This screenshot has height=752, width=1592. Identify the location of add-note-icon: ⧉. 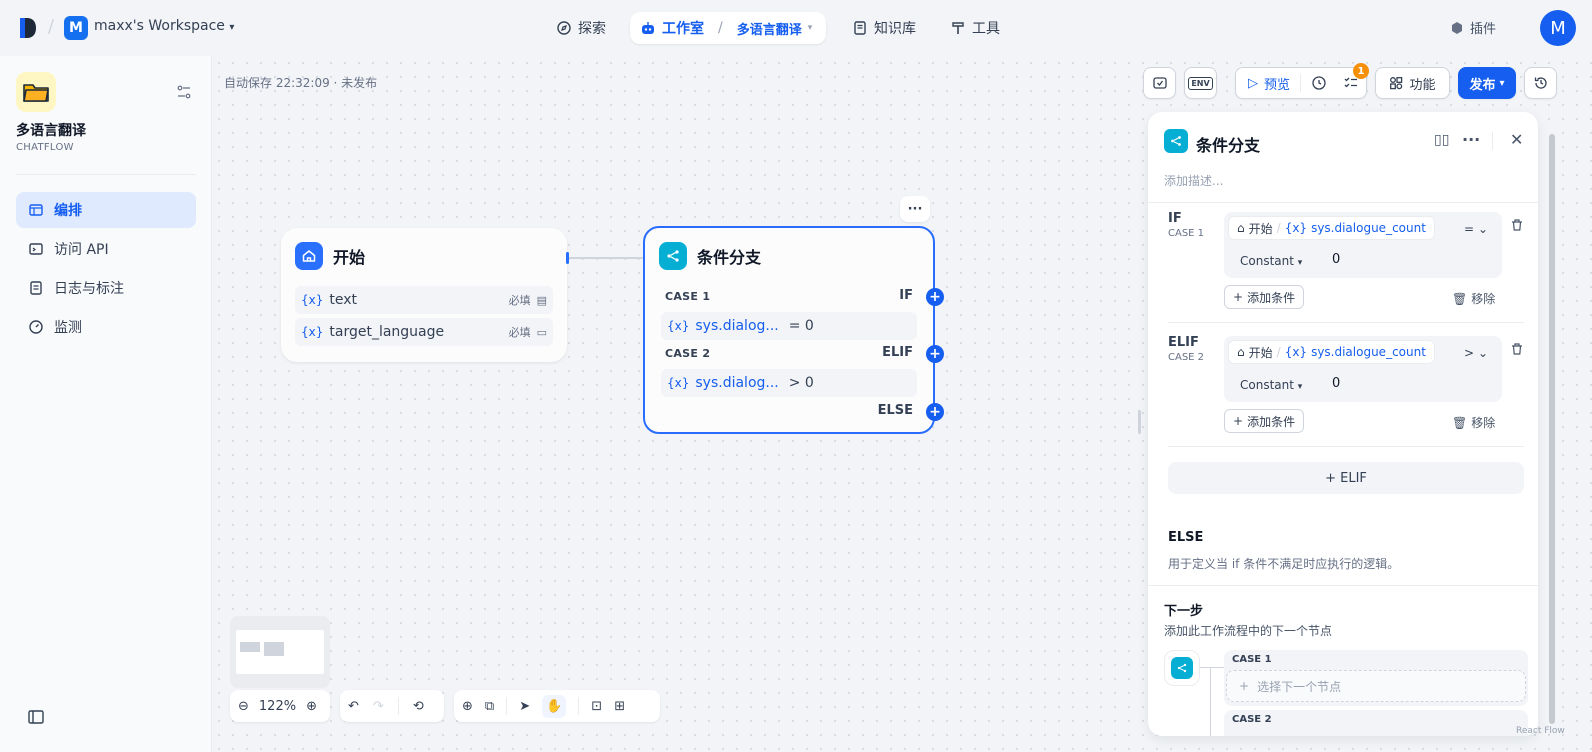
(489, 706).